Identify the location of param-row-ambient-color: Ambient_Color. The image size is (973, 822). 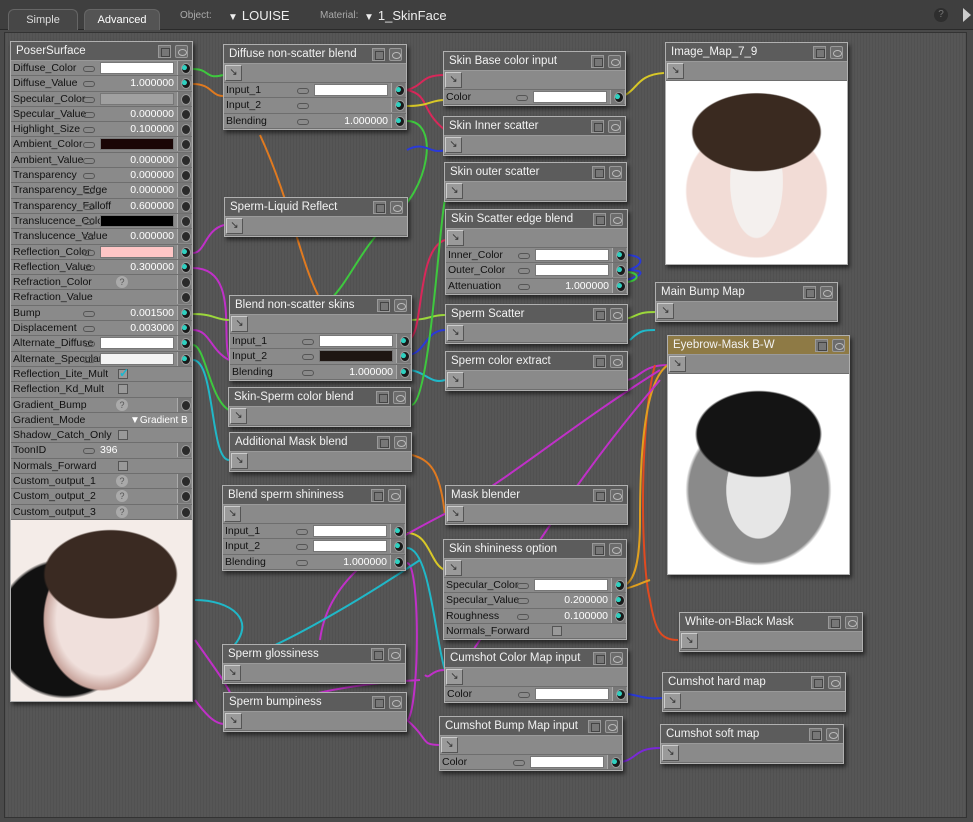
(101, 145).